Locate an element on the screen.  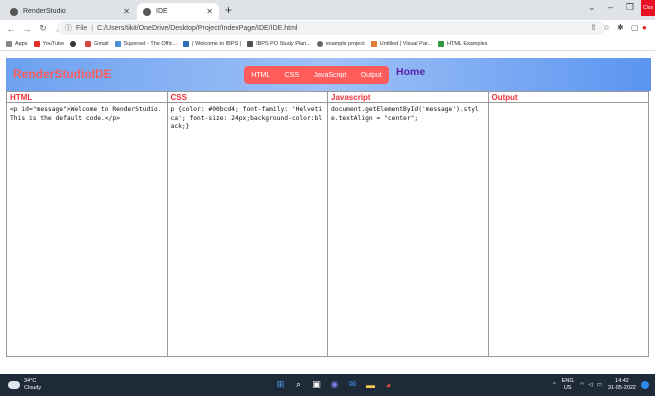
minimize-icon: – is located at coordinates (610, 7).